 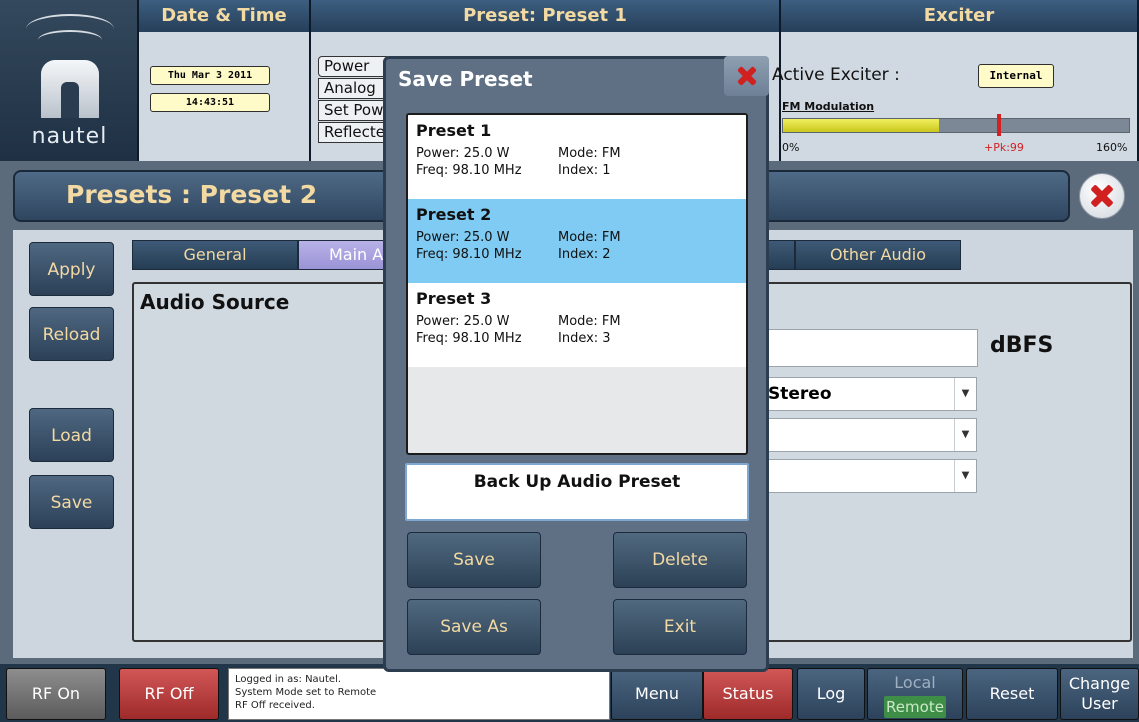 What do you see at coordinates (577, 492) in the screenshot?
I see `preset-name-input: Back Up Audio Preset` at bounding box center [577, 492].